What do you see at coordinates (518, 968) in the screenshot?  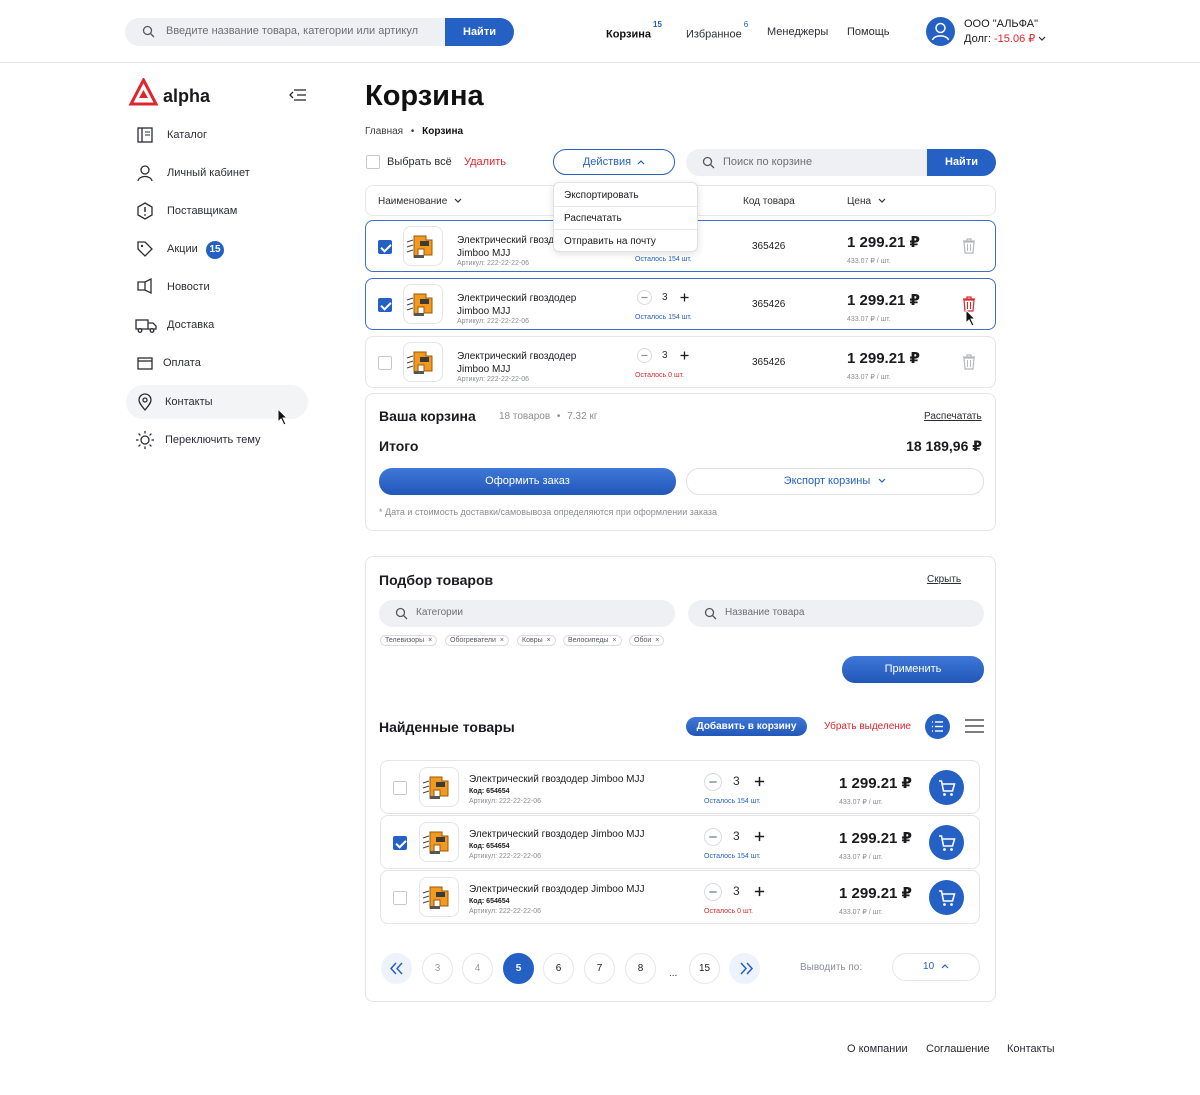 I see `page-5: 5` at bounding box center [518, 968].